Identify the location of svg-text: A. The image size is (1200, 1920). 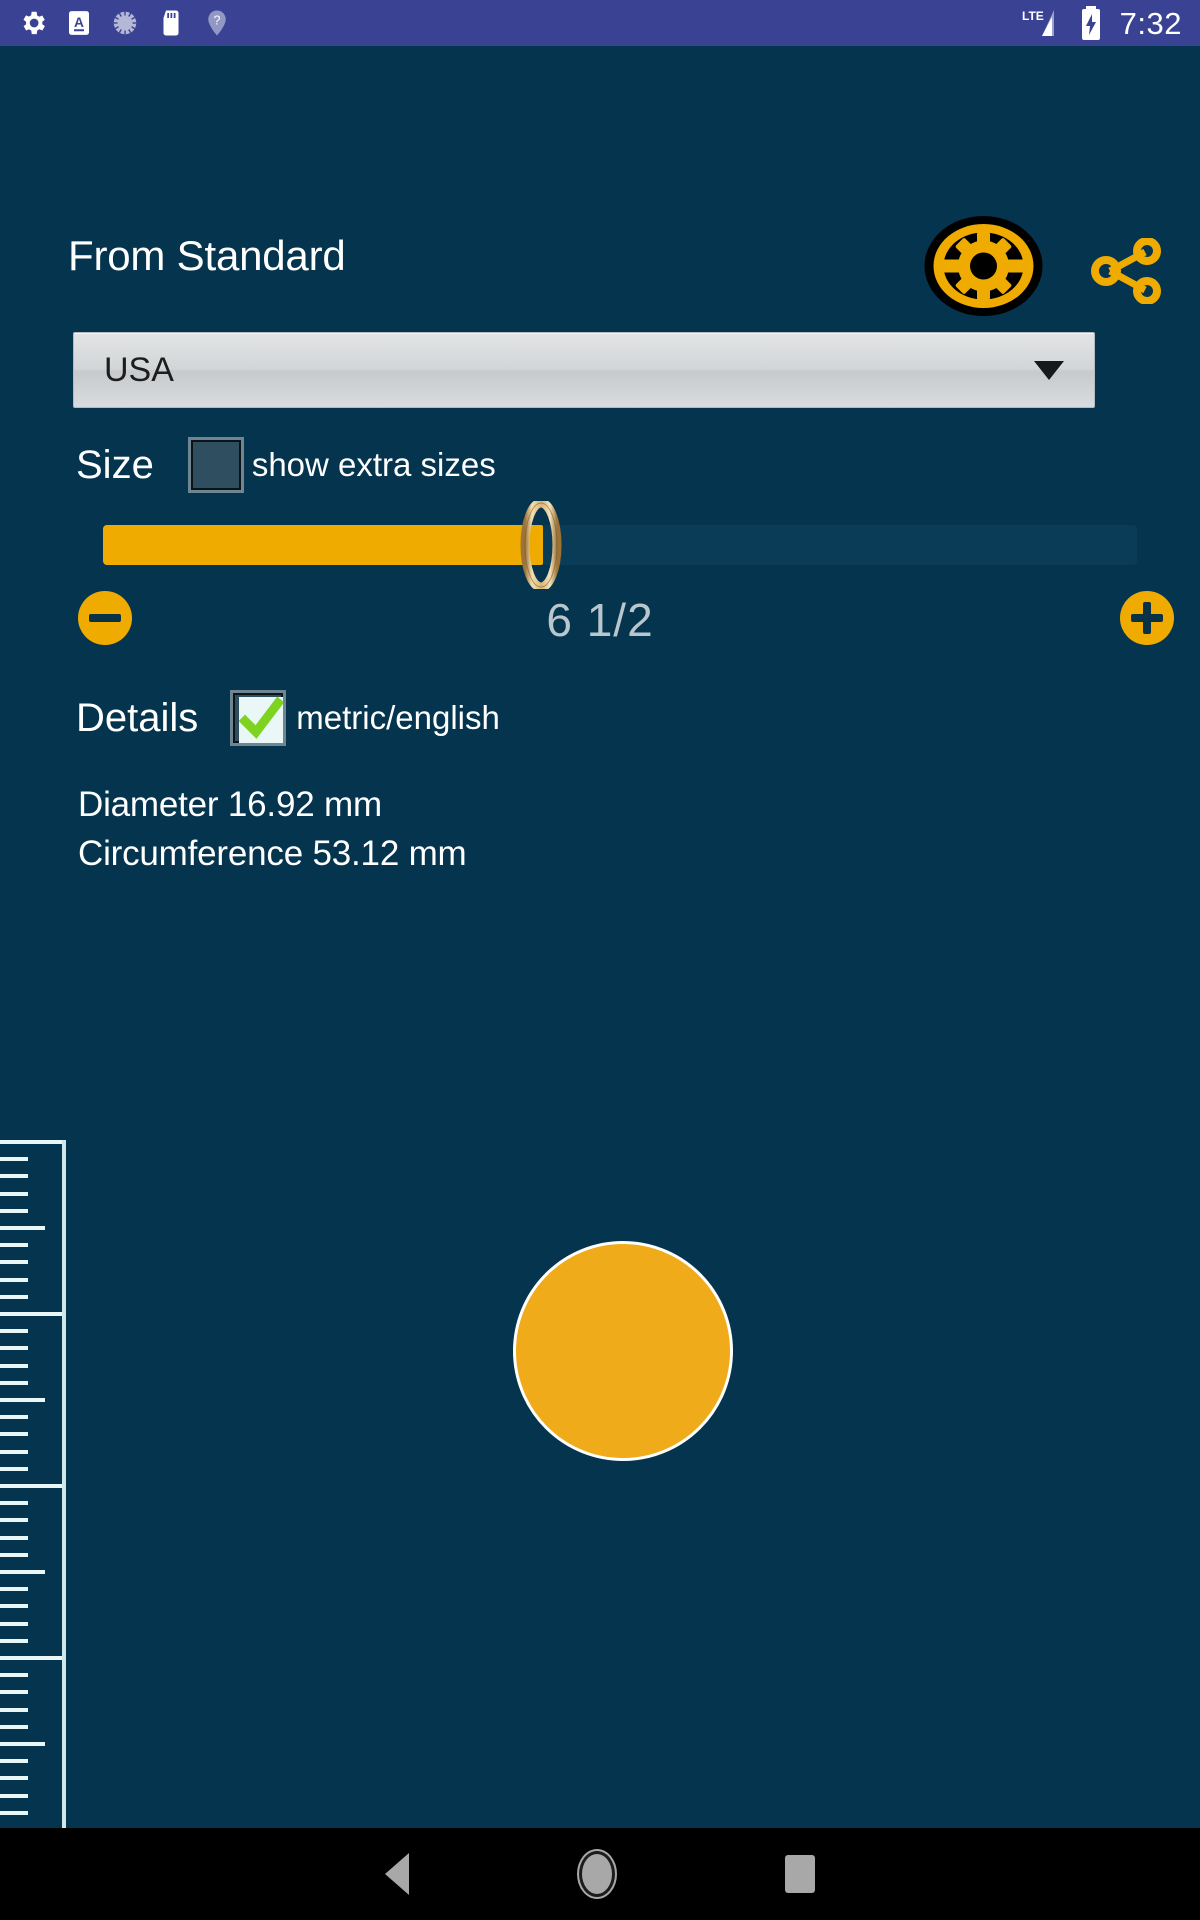
(79, 22).